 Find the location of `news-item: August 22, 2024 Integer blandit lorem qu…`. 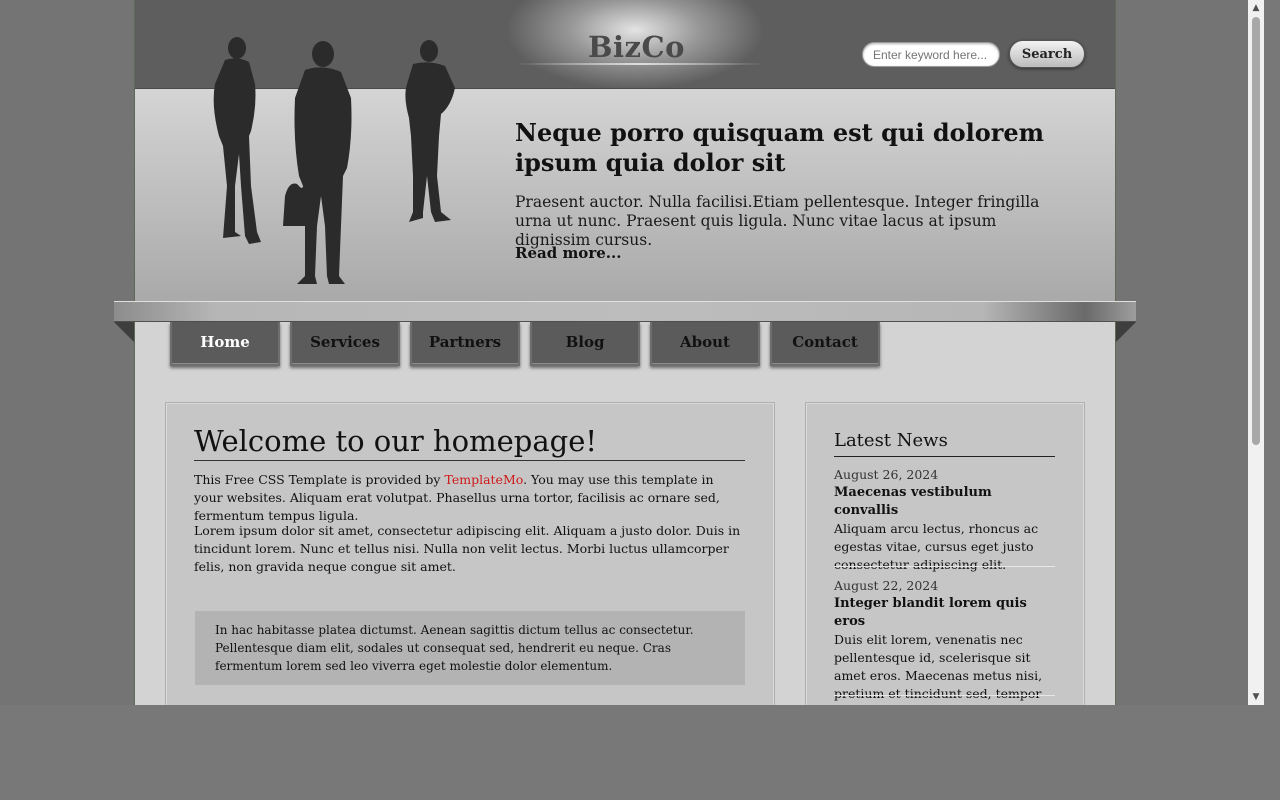

news-item: August 22, 2024 Integer blandit lorem qu… is located at coordinates (944, 641).